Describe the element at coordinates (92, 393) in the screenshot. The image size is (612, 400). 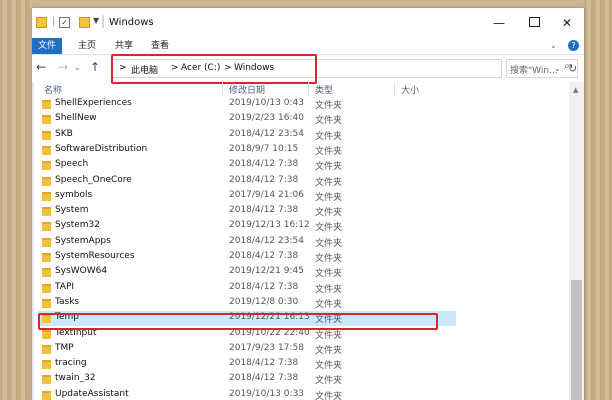
I see `file-name: UpdateAssistant` at that location.